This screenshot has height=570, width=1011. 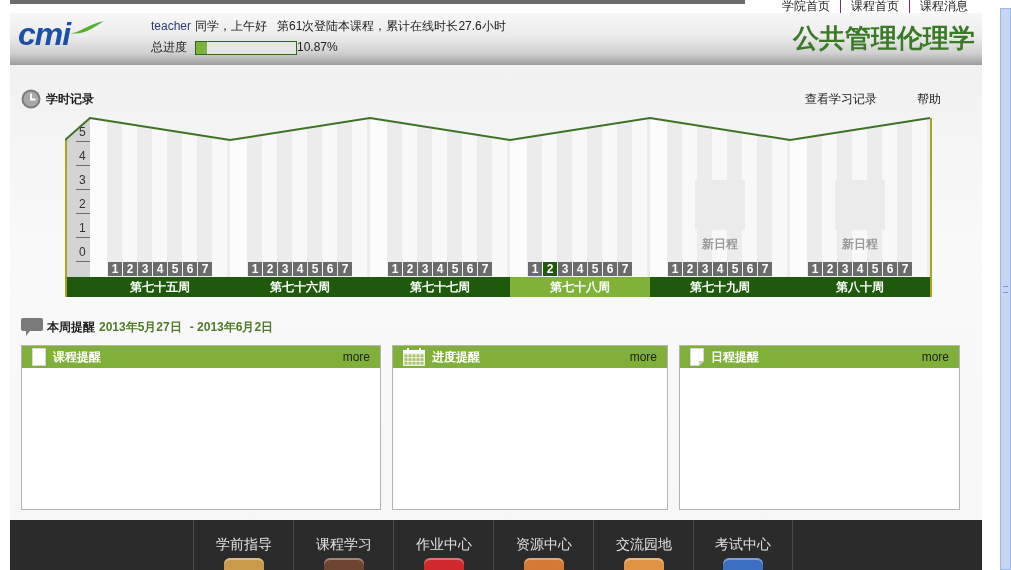 What do you see at coordinates (231, 26) in the screenshot?
I see `greeting-text: 同学，上午好` at bounding box center [231, 26].